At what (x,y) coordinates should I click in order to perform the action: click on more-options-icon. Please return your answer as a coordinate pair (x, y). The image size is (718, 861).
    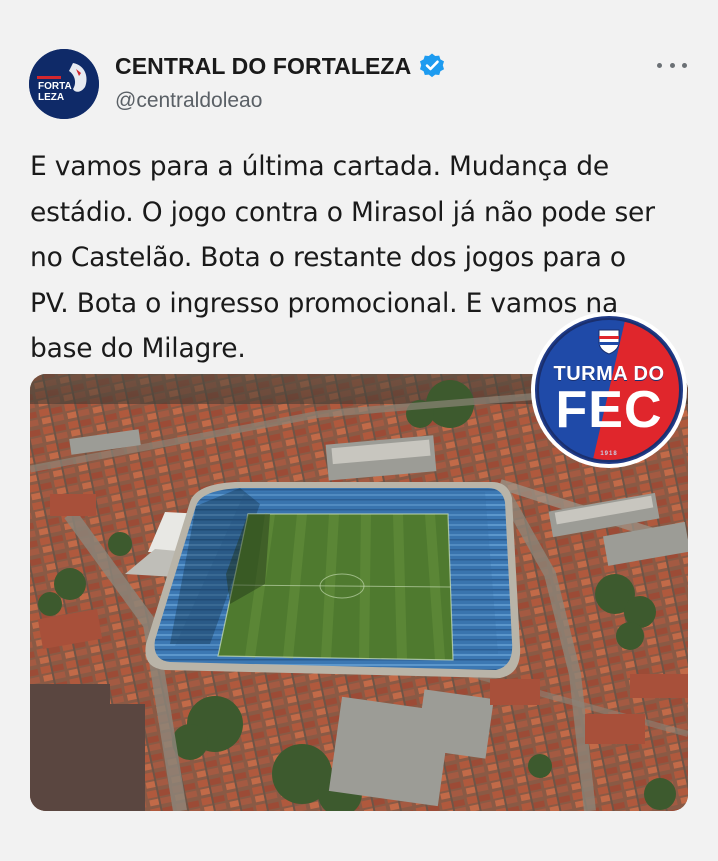
    Looking at the image, I should click on (672, 65).